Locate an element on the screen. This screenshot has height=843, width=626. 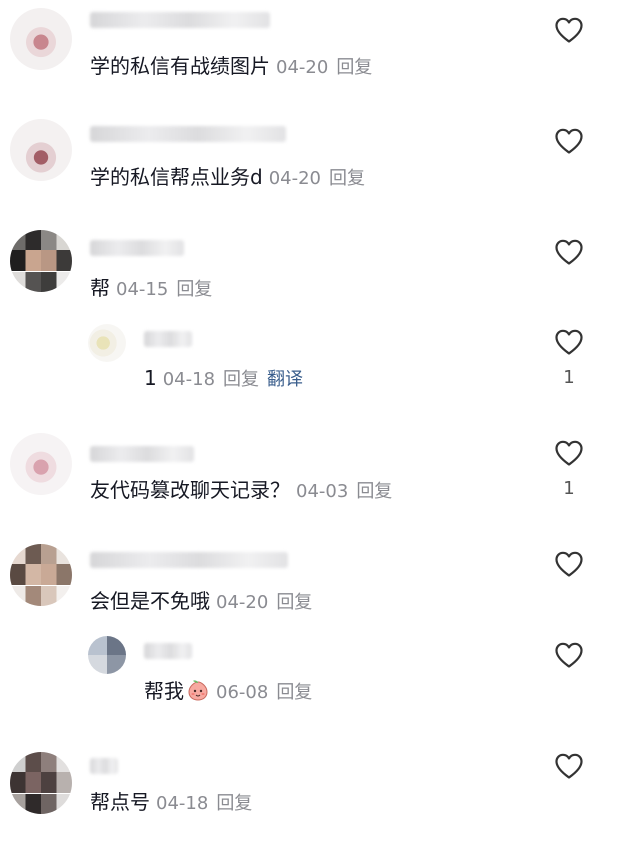
comment-line: 帮我 06-08 回复 is located at coordinates (228, 692).